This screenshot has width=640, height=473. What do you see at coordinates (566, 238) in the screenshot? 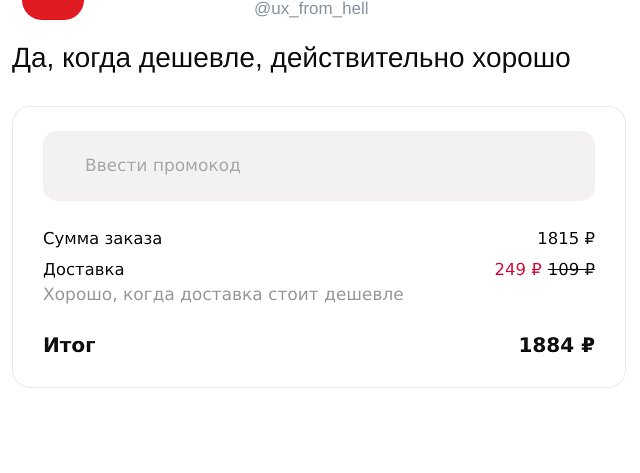
I see `row-value: 1815 ₽` at bounding box center [566, 238].